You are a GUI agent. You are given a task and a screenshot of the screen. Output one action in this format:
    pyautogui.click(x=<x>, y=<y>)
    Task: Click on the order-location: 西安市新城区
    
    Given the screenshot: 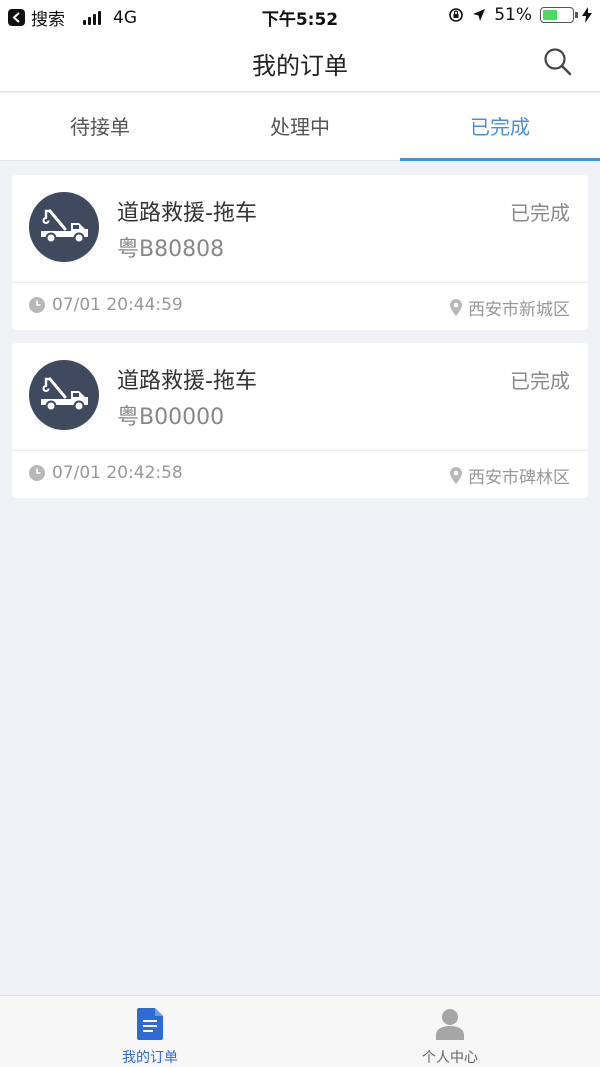 What is the action you would take?
    pyautogui.click(x=510, y=307)
    